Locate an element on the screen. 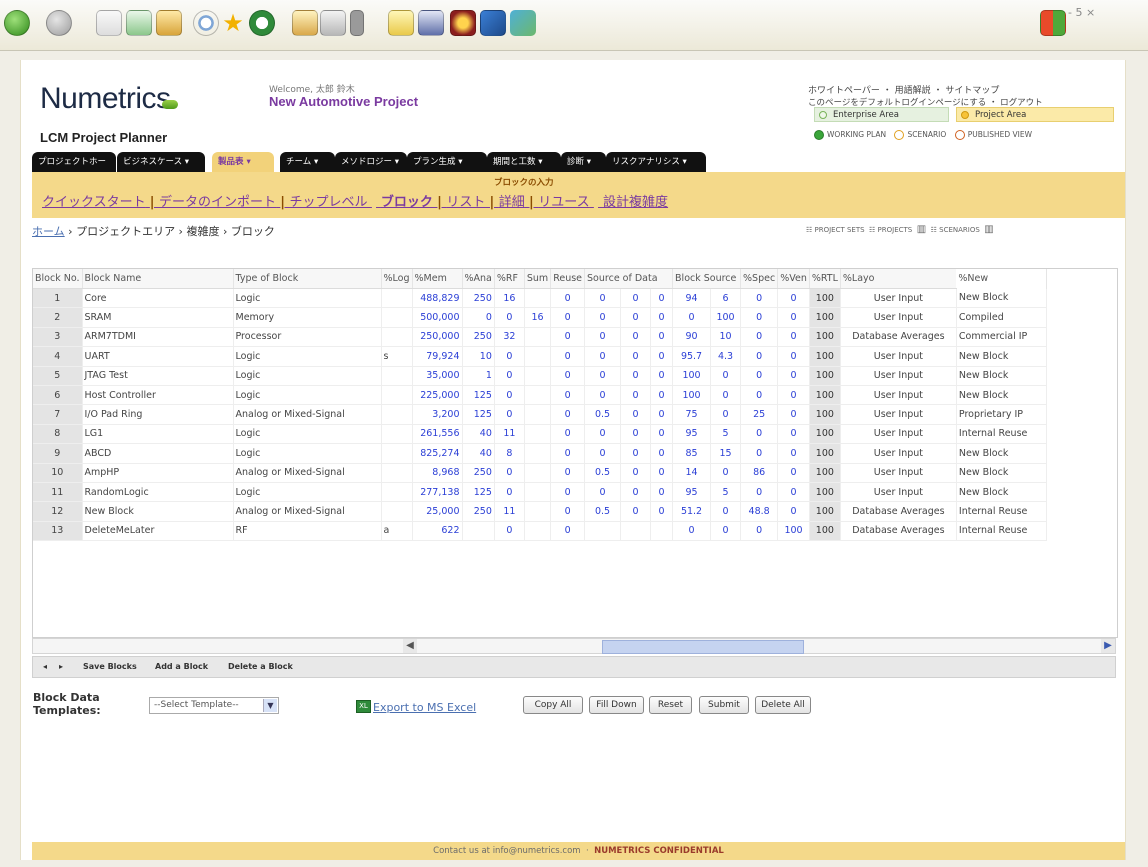  table-cell: 79,924 is located at coordinates (437, 356).